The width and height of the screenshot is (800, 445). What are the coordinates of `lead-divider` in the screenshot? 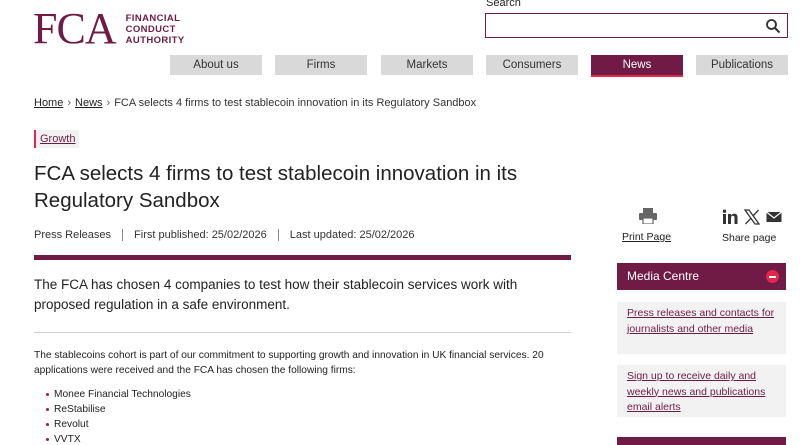 It's located at (302, 332).